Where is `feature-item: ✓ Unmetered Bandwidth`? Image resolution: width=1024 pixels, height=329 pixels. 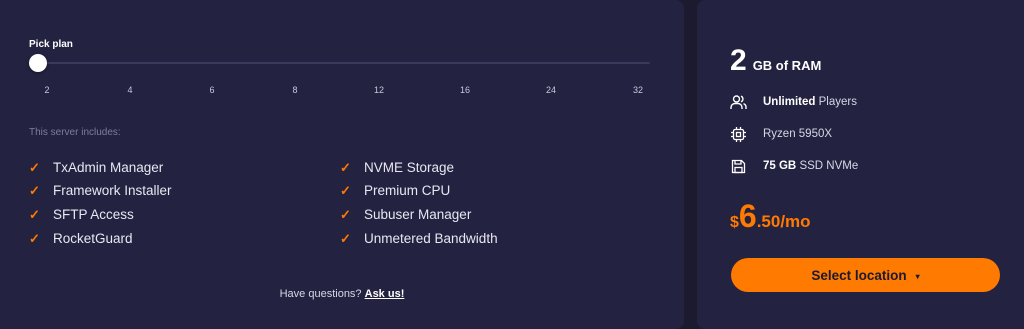
feature-item: ✓ Unmetered Bandwidth is located at coordinates (419, 238).